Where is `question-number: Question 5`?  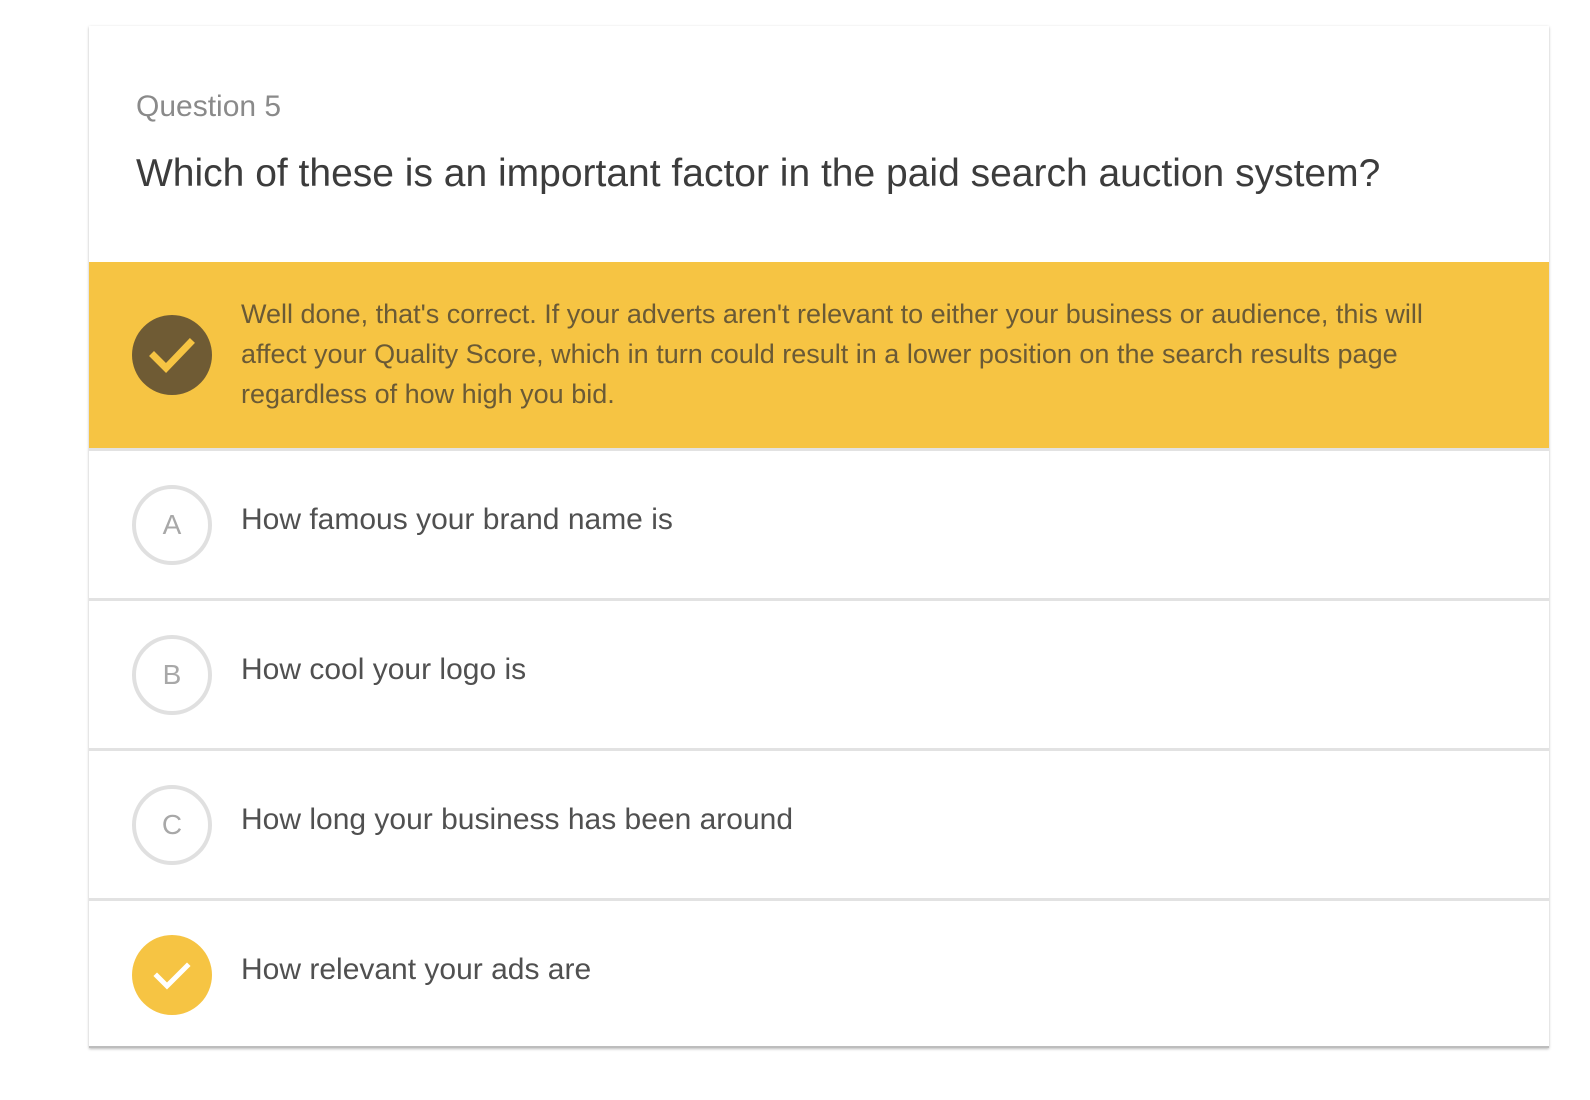 question-number: Question 5 is located at coordinates (209, 106).